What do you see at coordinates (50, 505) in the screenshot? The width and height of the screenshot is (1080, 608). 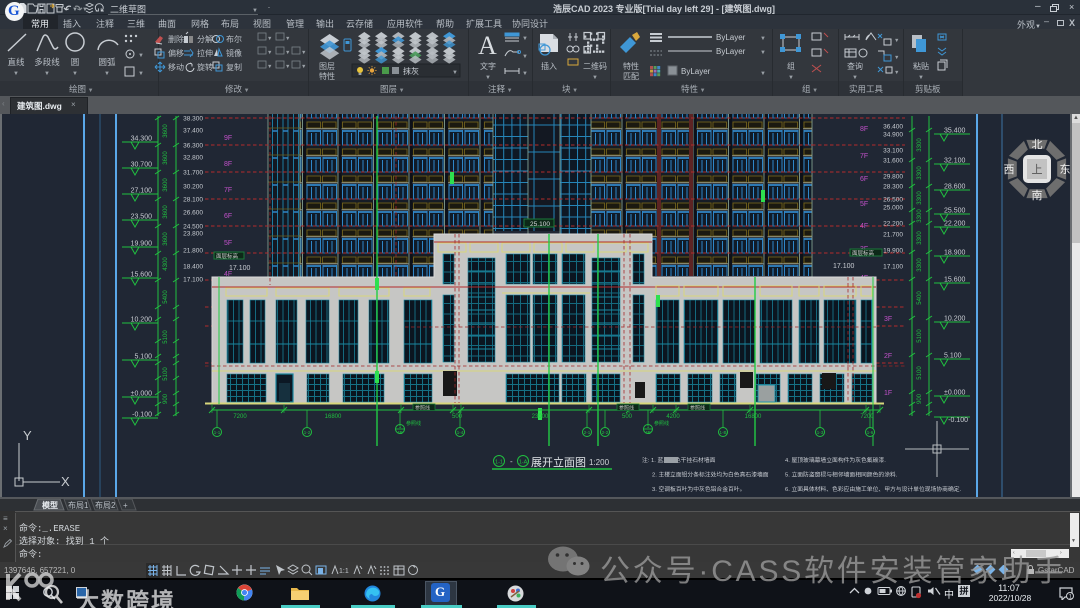 I see `svg-text: 模型` at bounding box center [50, 505].